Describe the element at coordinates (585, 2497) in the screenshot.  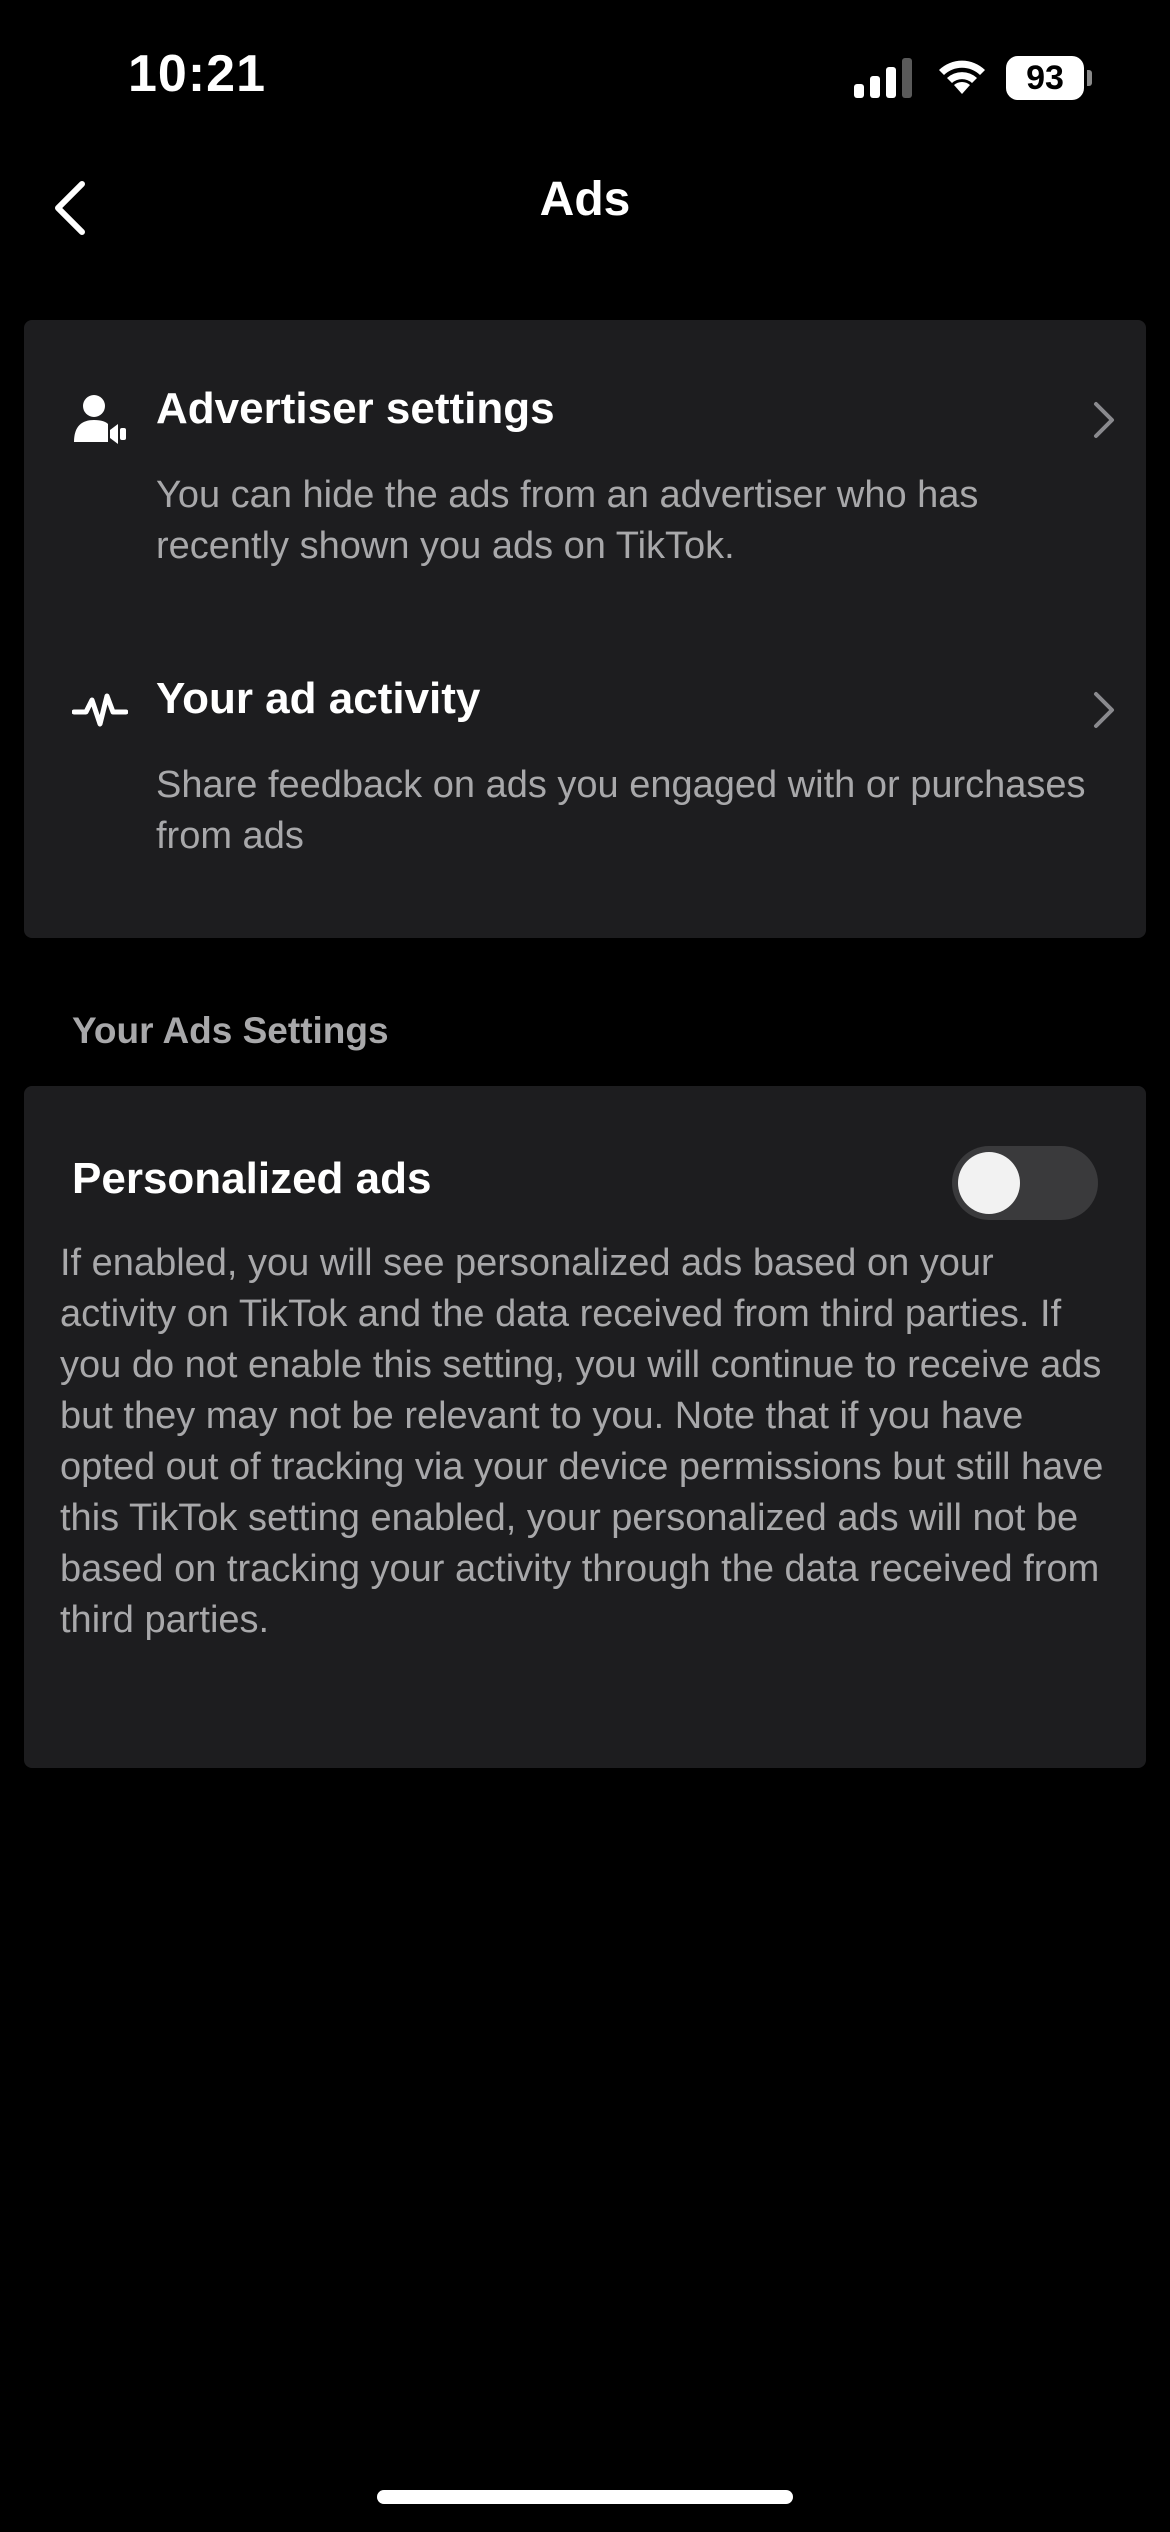
I see `home-indicator` at that location.